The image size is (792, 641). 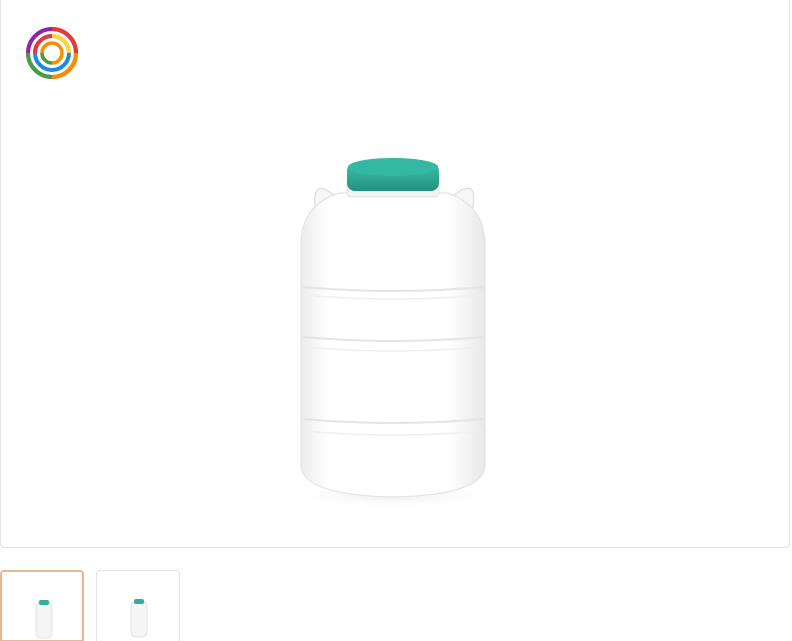 I want to click on thumbnail-strip, so click(x=396, y=605).